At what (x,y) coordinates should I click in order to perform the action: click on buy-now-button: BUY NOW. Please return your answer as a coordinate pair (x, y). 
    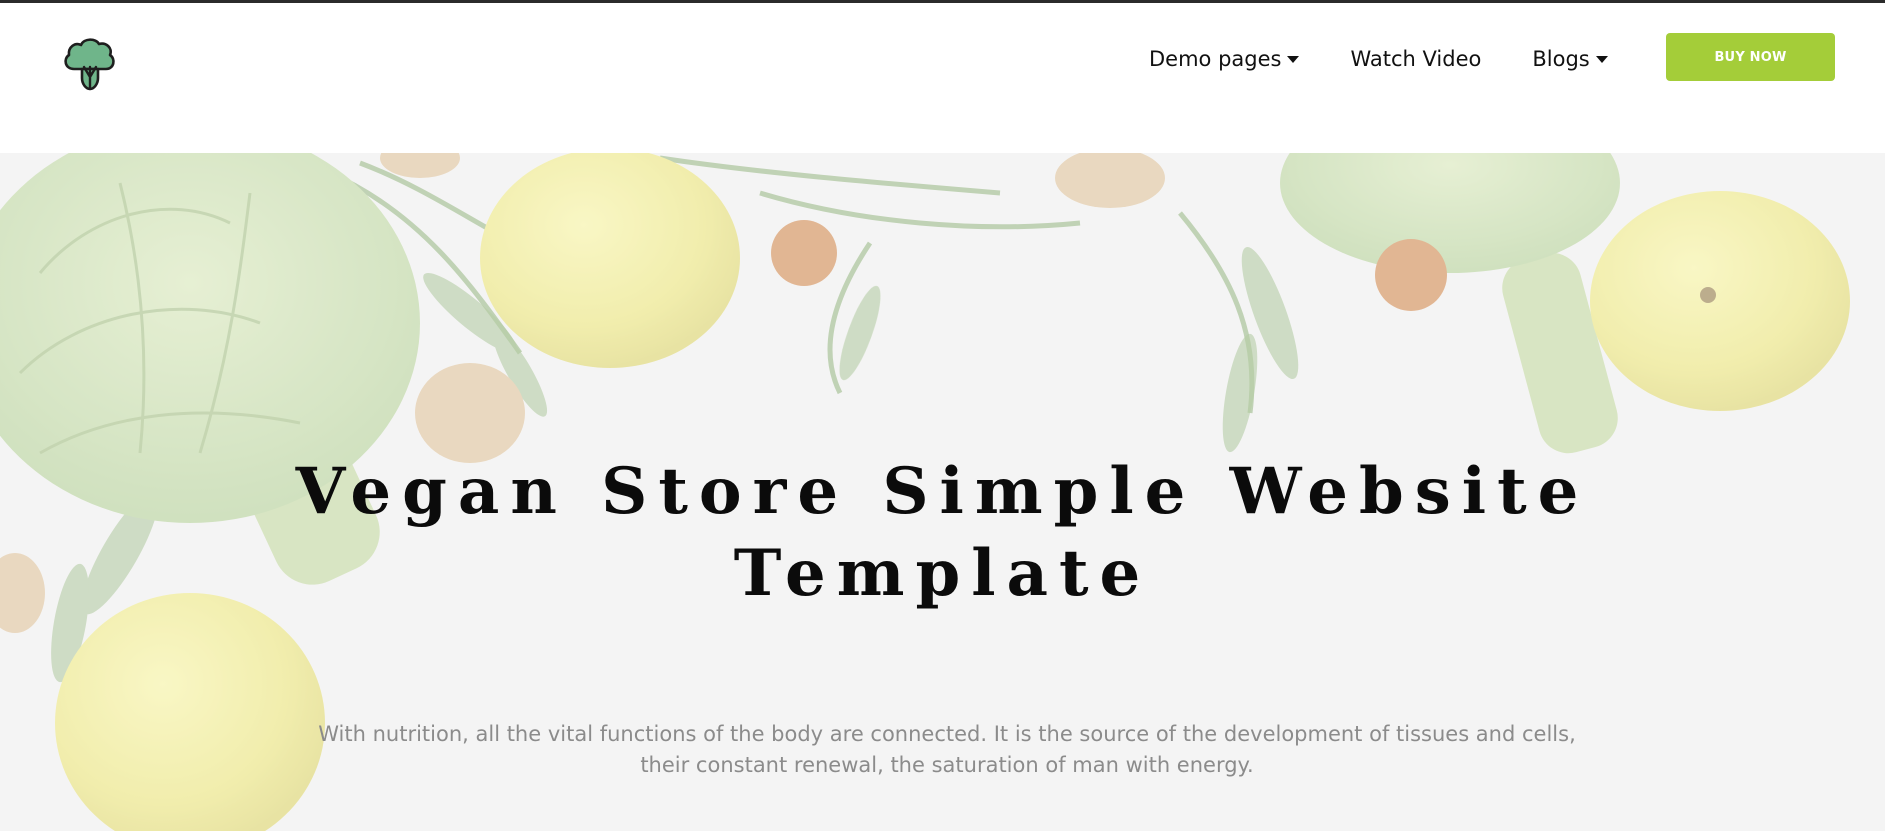
    Looking at the image, I should click on (1750, 57).